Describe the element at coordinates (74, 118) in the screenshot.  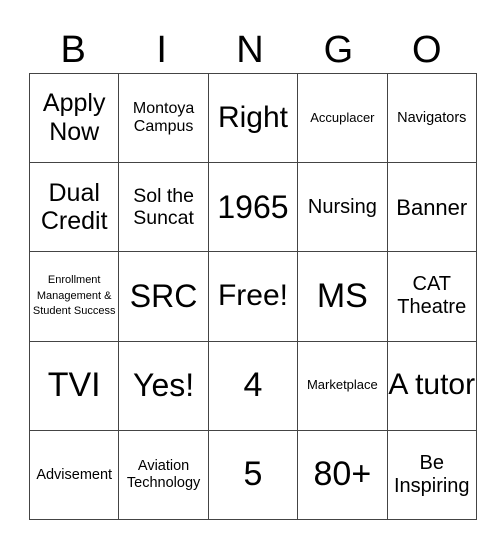
I see `bingo-cell: Apply Now` at that location.